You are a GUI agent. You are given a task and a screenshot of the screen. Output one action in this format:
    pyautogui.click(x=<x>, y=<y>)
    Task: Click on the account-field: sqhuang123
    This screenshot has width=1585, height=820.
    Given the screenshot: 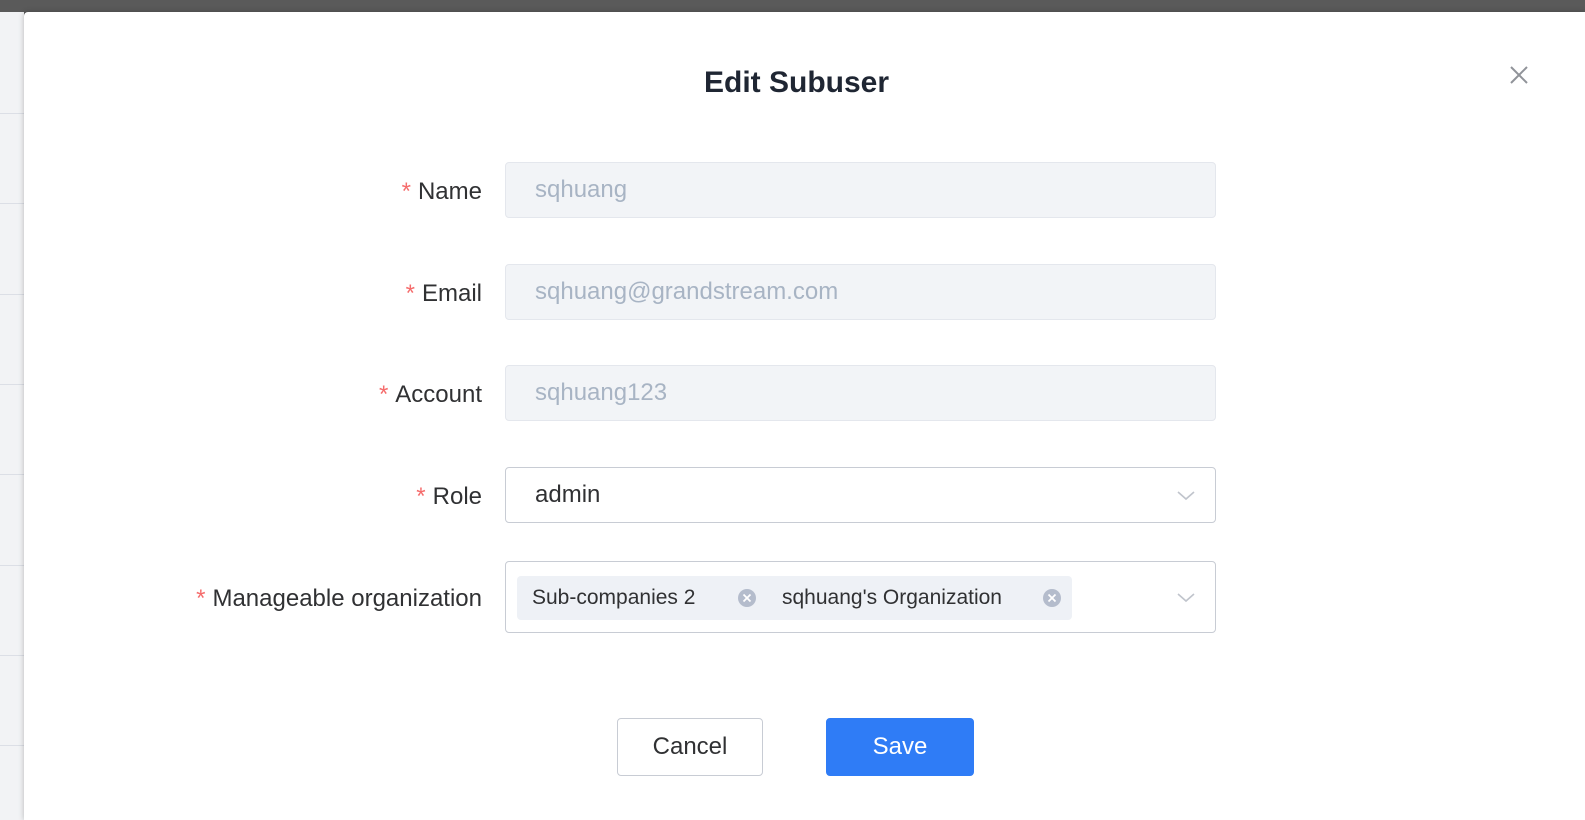 What is the action you would take?
    pyautogui.click(x=860, y=393)
    